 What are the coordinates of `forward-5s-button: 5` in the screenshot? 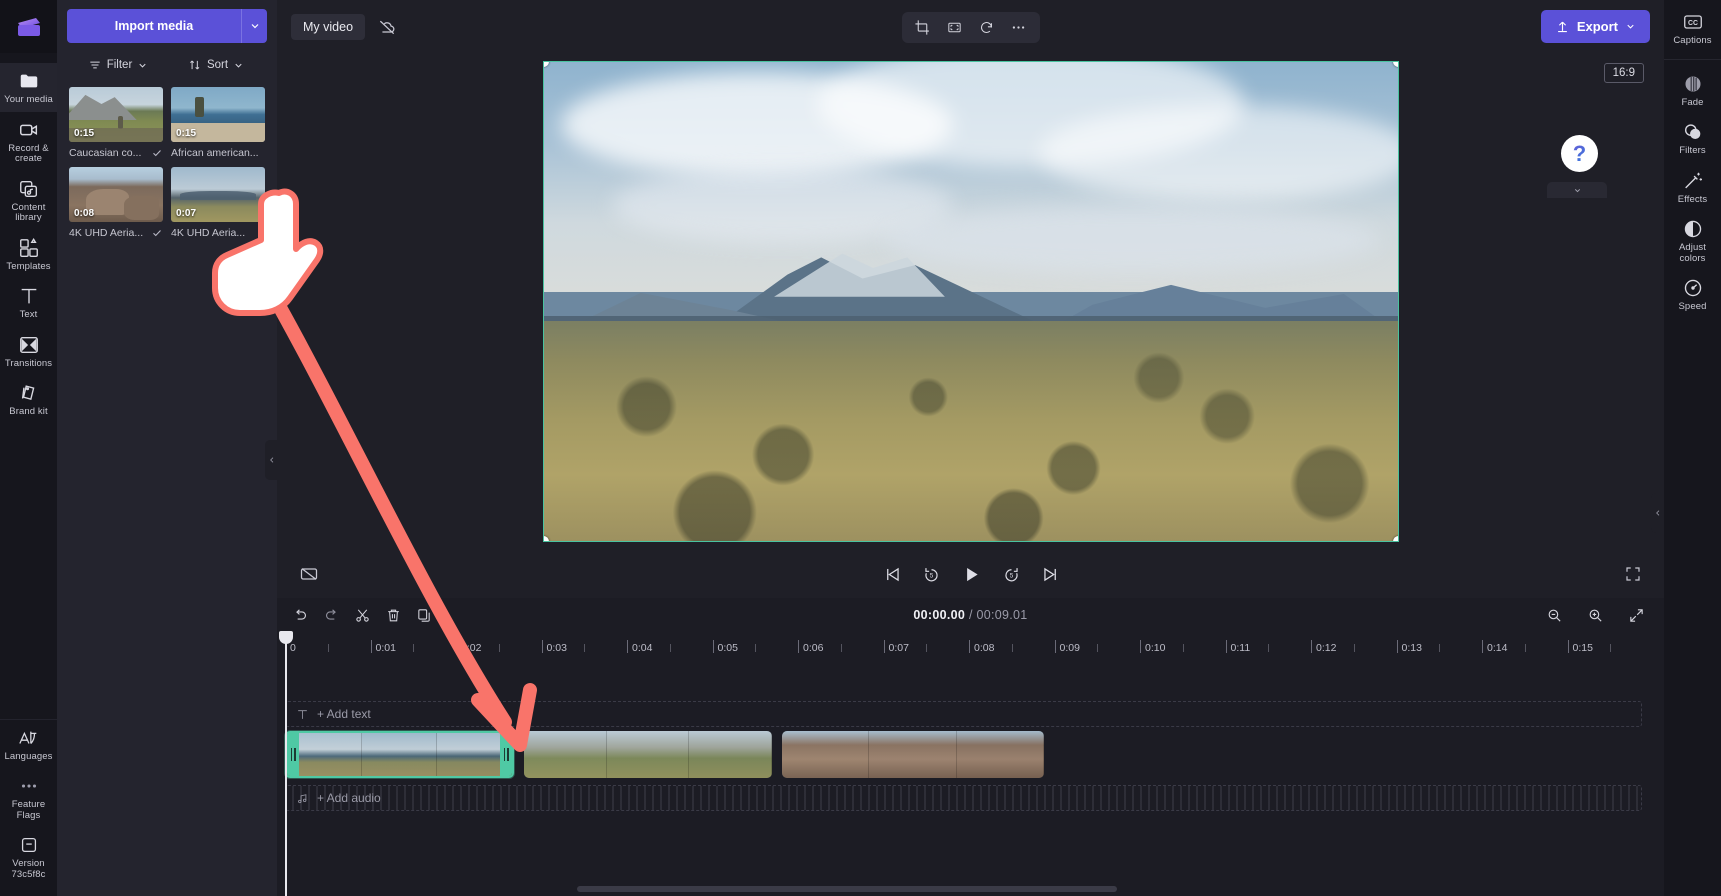 It's located at (1011, 574).